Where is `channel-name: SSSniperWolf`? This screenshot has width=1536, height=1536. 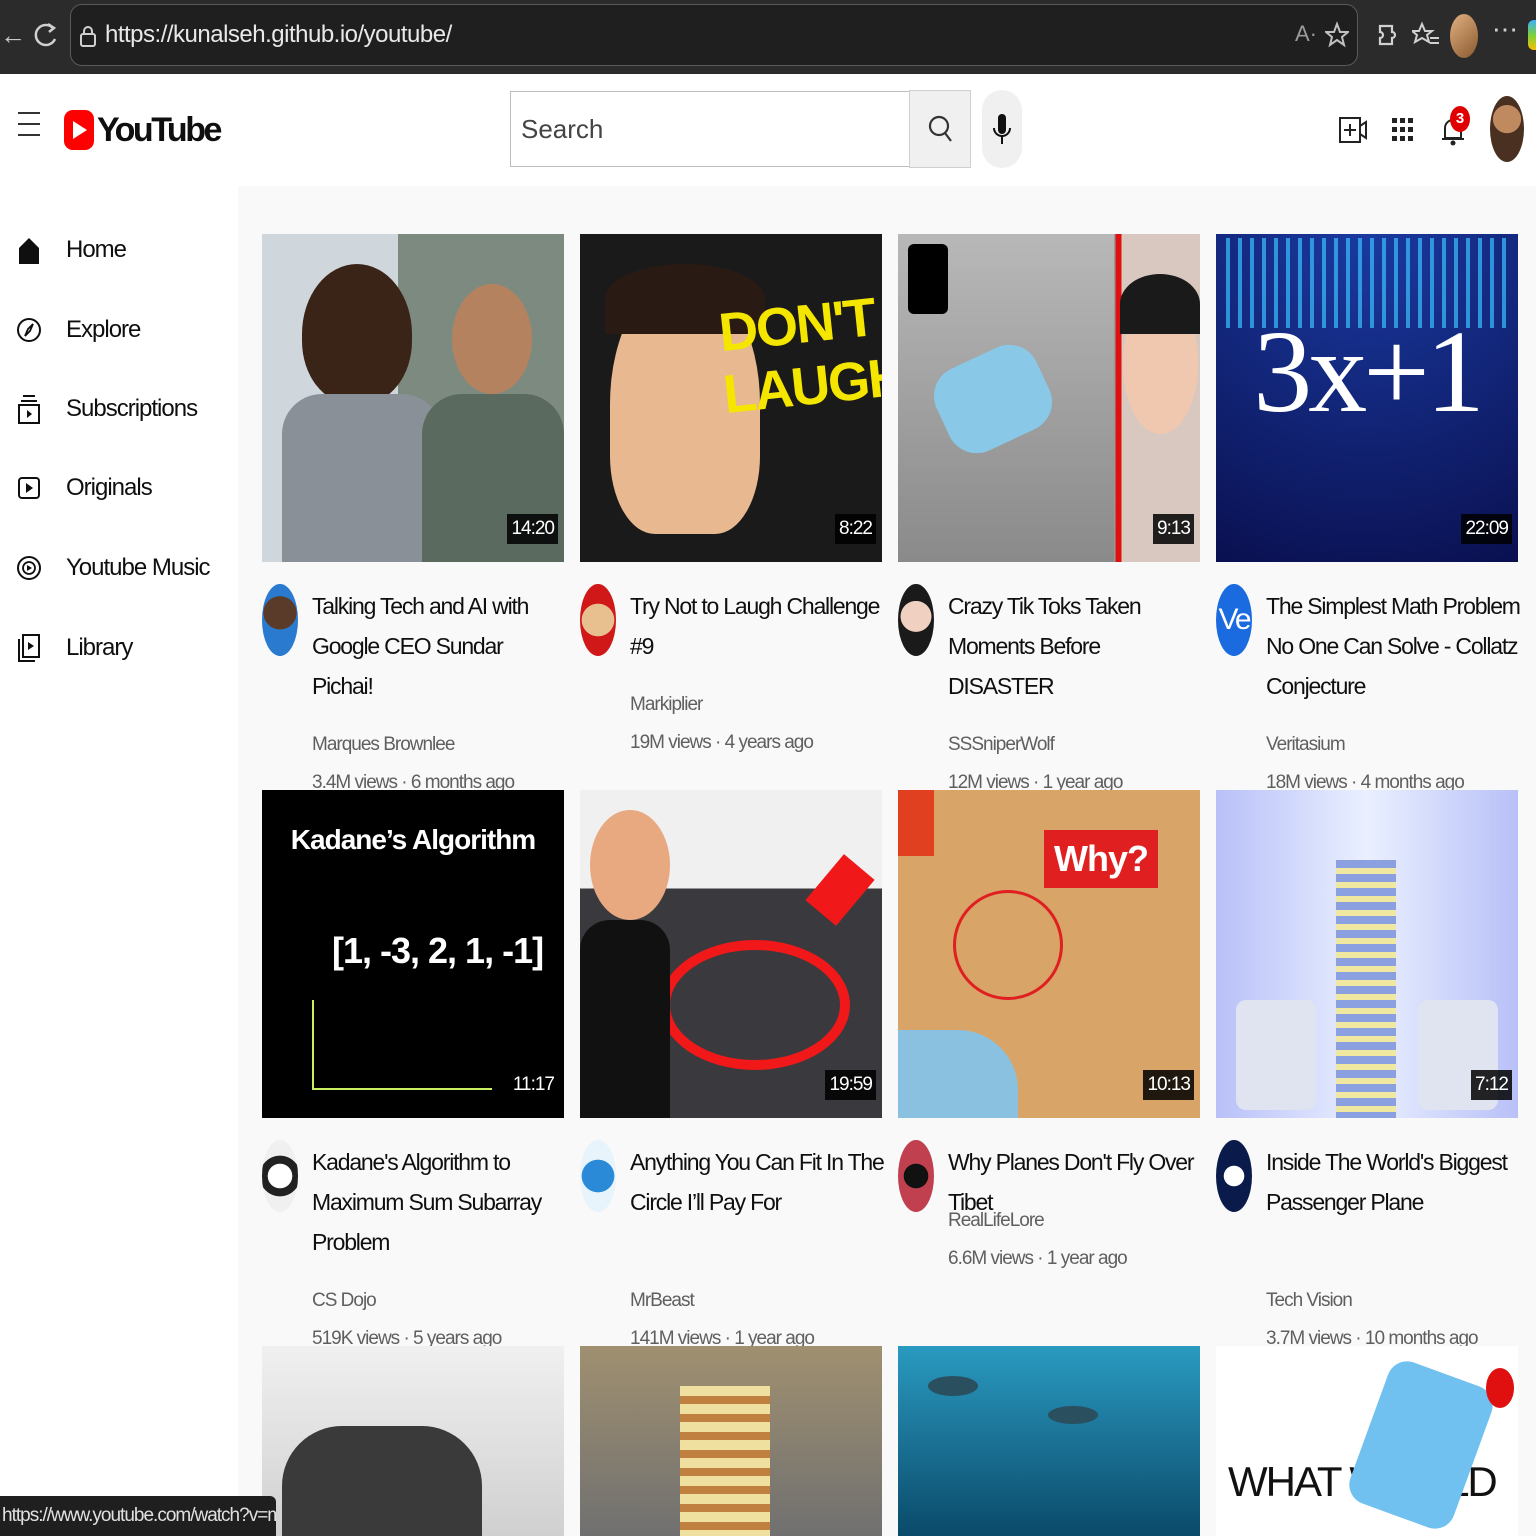 channel-name: SSSniperWolf is located at coordinates (1001, 745).